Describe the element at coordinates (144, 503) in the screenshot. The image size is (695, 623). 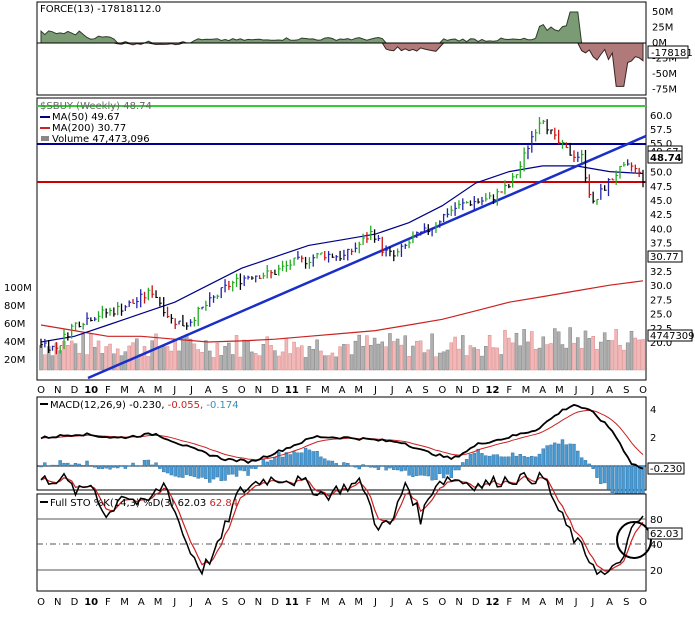
I see `svg-text:Full STO %K(14,3) %D(3) 62.03: Full STO %K(14,3) %D(3) 62.03 62.84` at that location.